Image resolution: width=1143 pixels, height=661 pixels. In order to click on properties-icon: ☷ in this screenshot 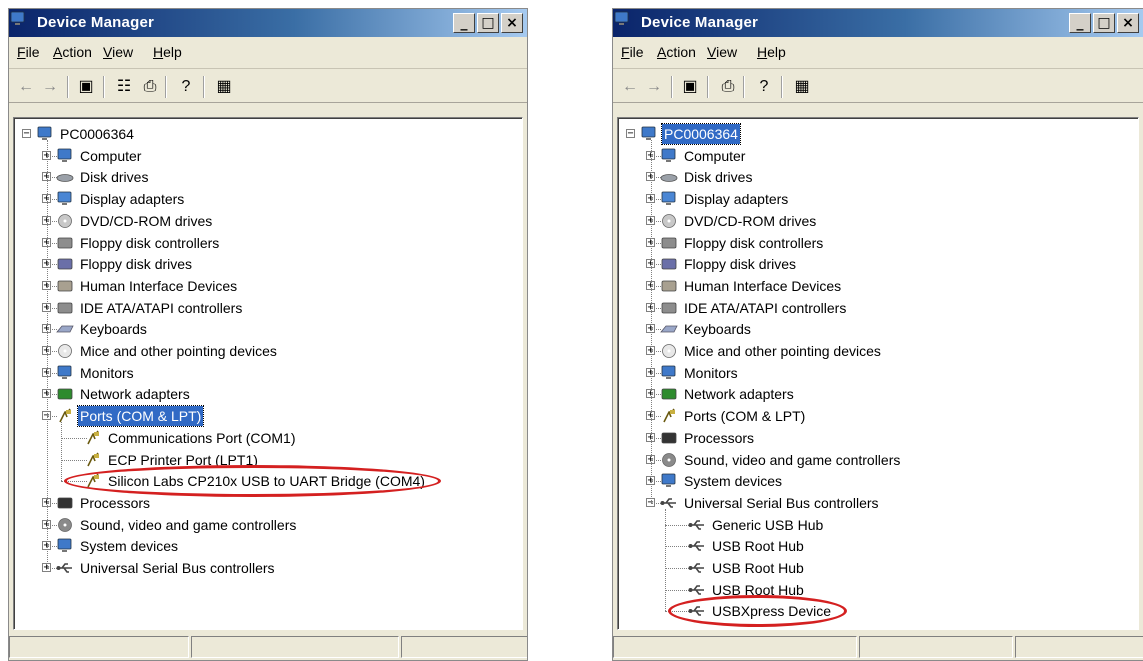, I will do `click(124, 87)`.